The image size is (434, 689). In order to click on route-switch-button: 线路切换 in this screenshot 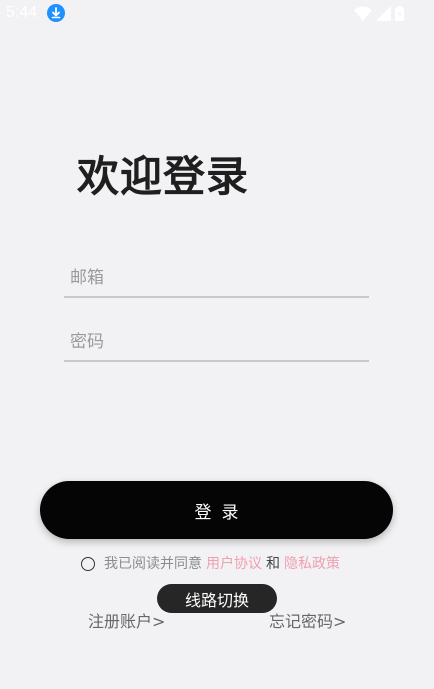, I will do `click(217, 598)`.